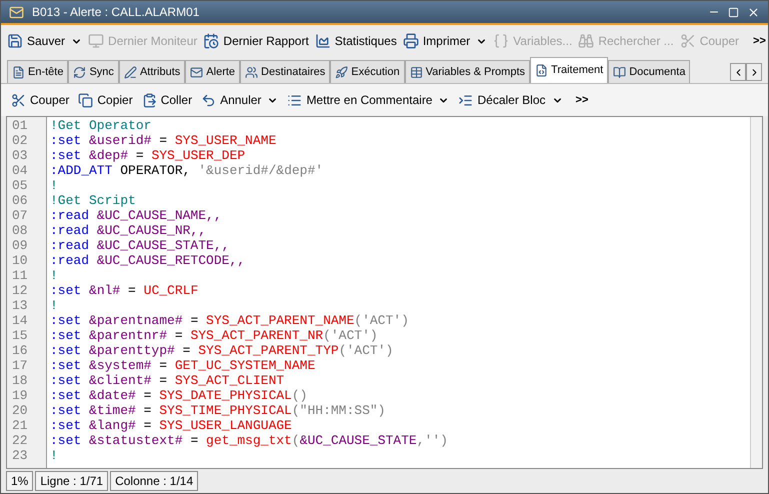 Image resolution: width=769 pixels, height=494 pixels. Describe the element at coordinates (40, 100) in the screenshot. I see `toolbar-button: Couper` at that location.